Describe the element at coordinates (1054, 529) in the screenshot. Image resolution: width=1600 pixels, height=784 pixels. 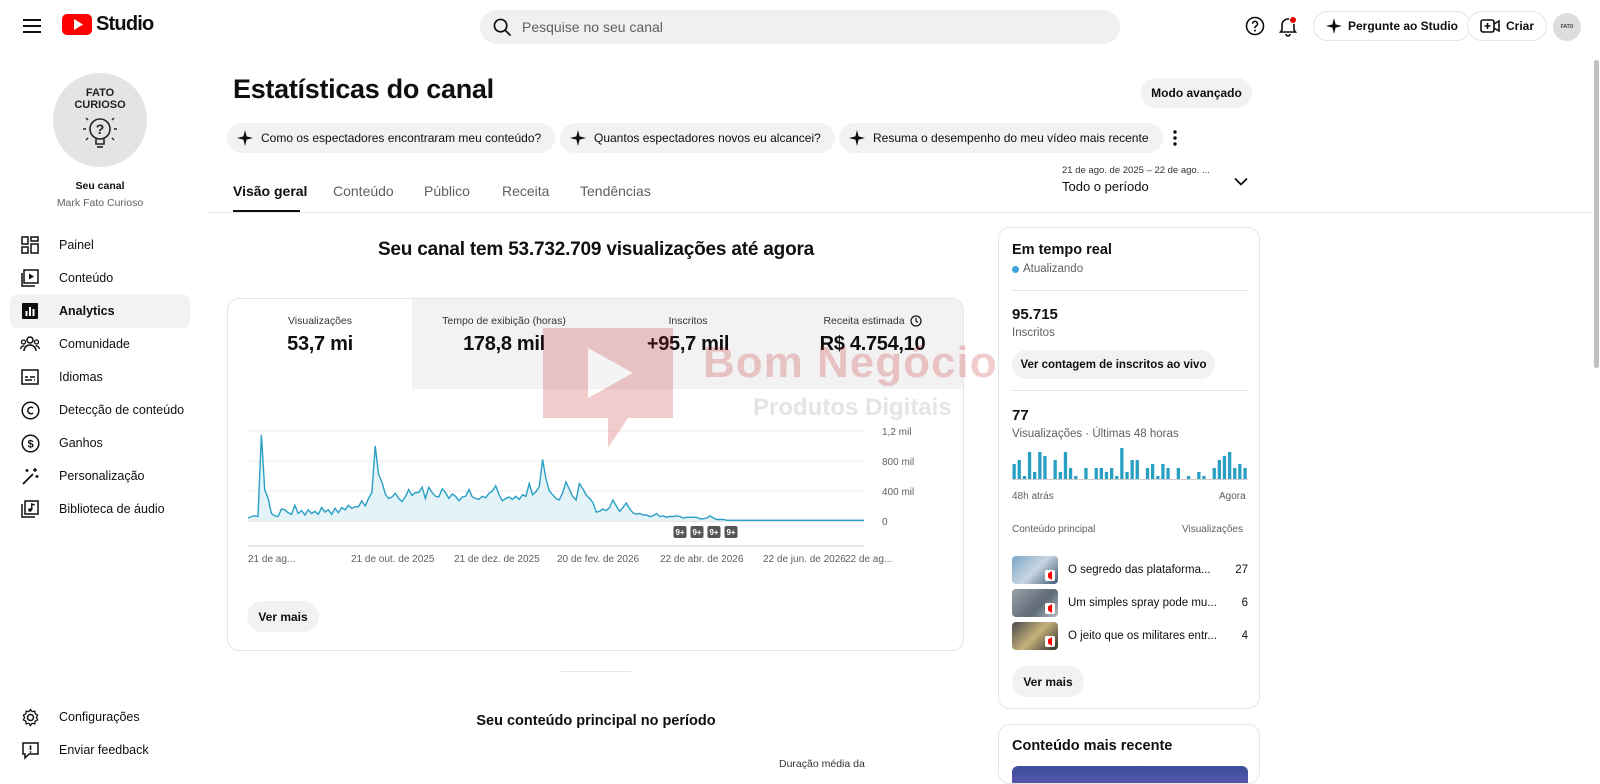
I see `top-content-header: Conteúdo principal` at that location.